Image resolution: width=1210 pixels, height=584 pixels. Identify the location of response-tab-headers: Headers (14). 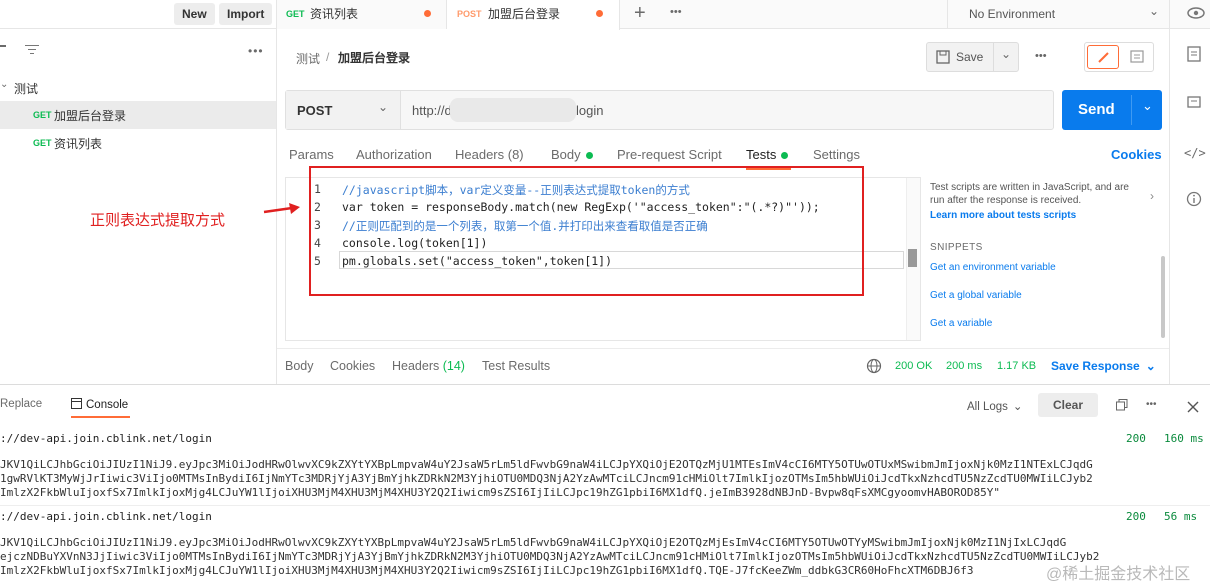
(428, 366).